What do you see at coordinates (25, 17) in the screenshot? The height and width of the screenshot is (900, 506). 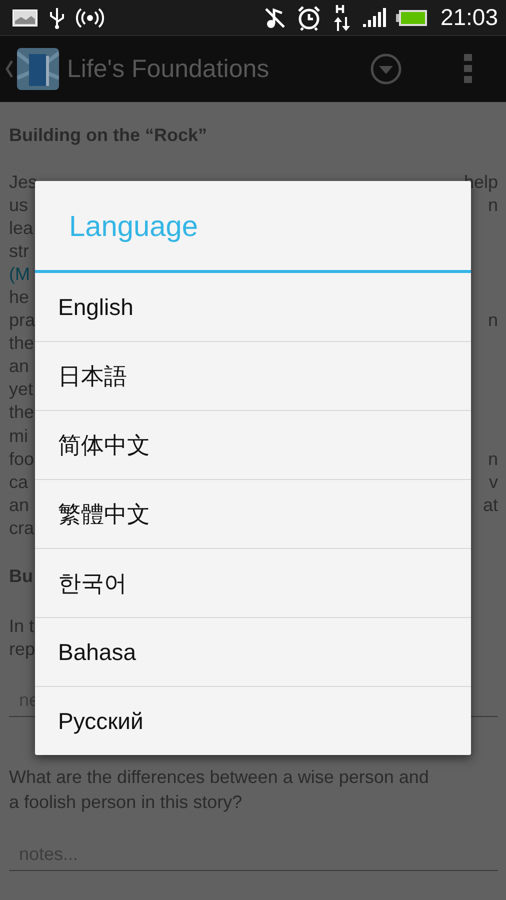 I see `image-icon` at bounding box center [25, 17].